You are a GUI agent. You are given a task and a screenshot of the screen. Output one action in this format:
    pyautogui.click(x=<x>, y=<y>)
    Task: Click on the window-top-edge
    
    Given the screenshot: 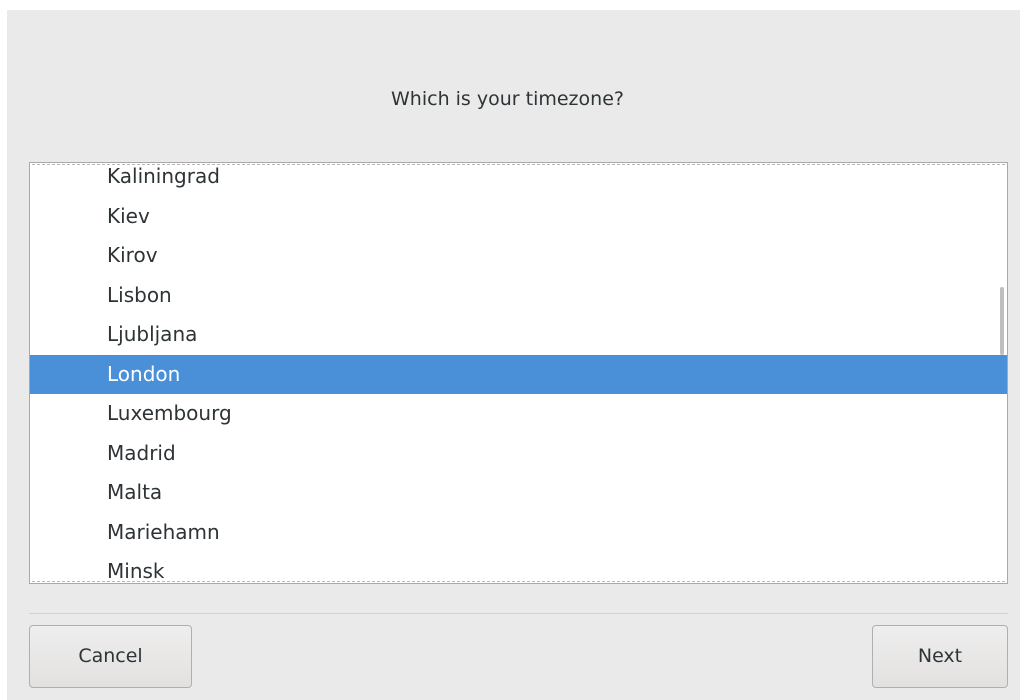 What is the action you would take?
    pyautogui.click(x=510, y=5)
    